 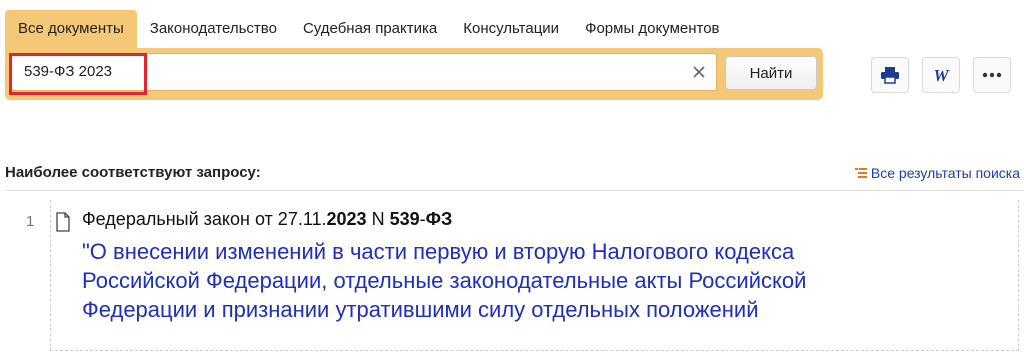 I want to click on all-results-link: Все результаты поиска, so click(x=937, y=173).